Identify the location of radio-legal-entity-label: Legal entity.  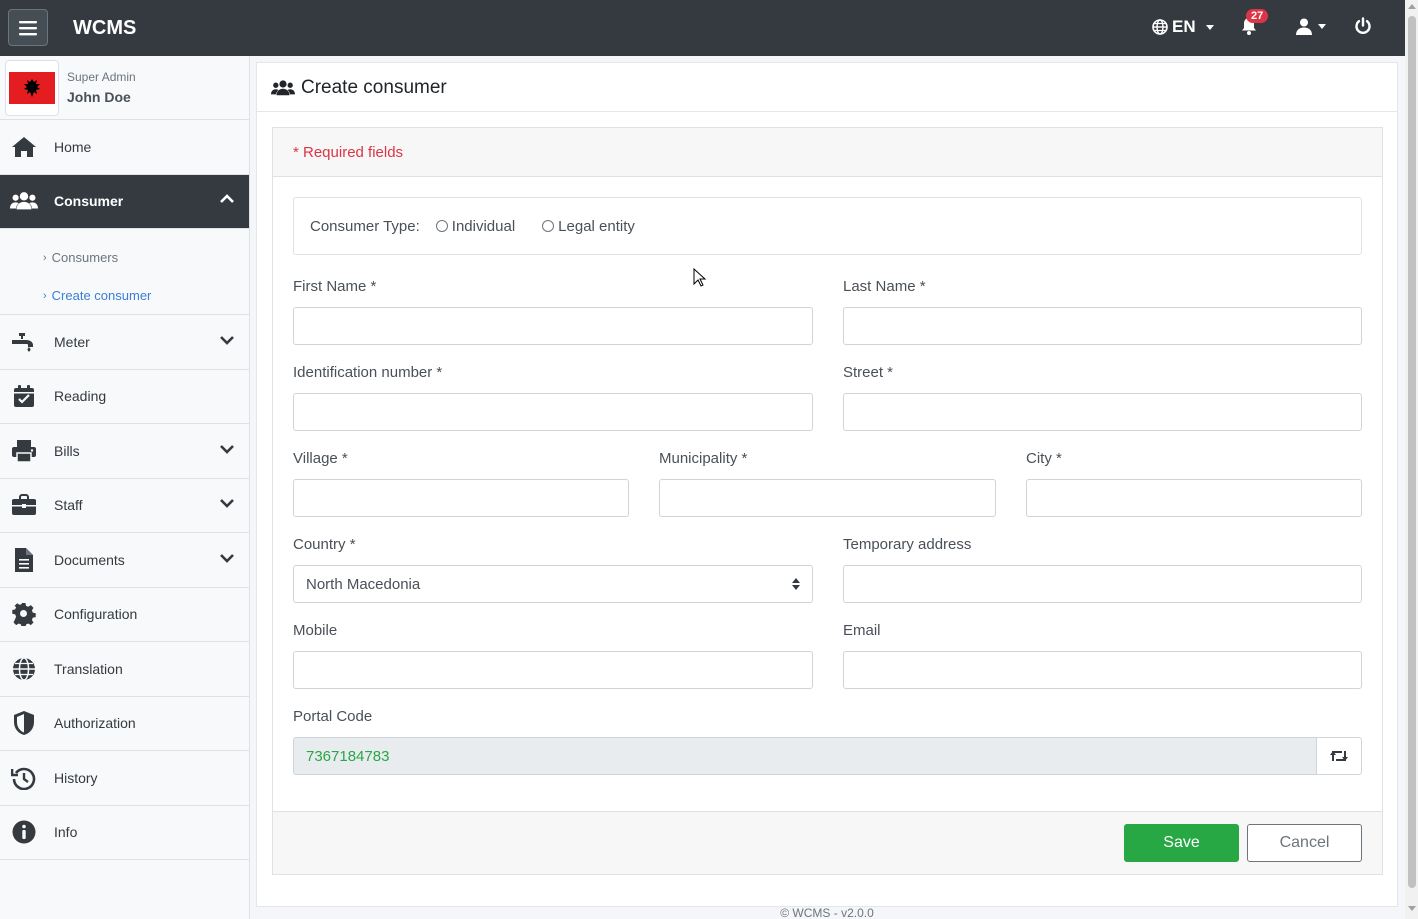
(596, 226).